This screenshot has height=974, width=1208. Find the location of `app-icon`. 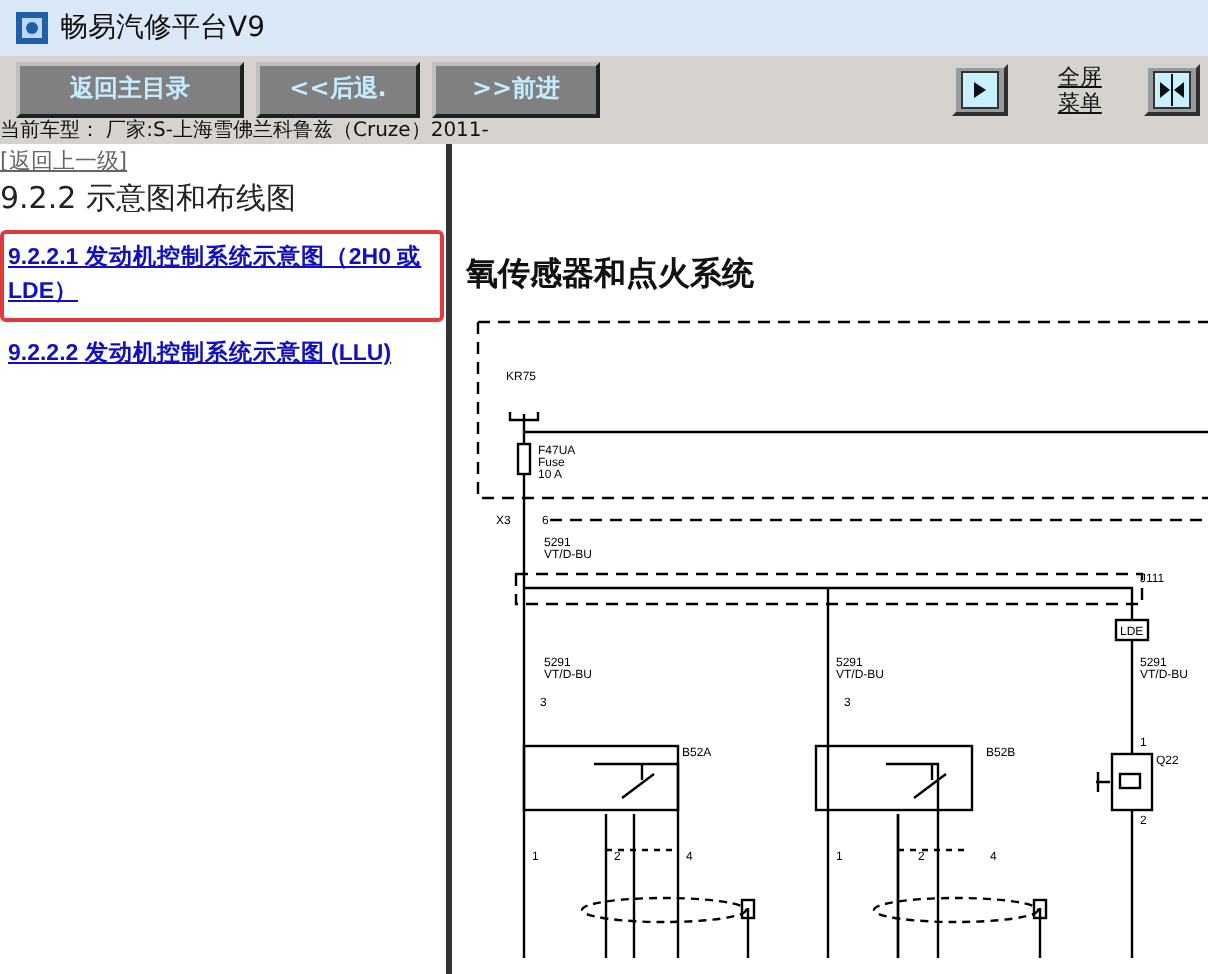

app-icon is located at coordinates (32, 28).